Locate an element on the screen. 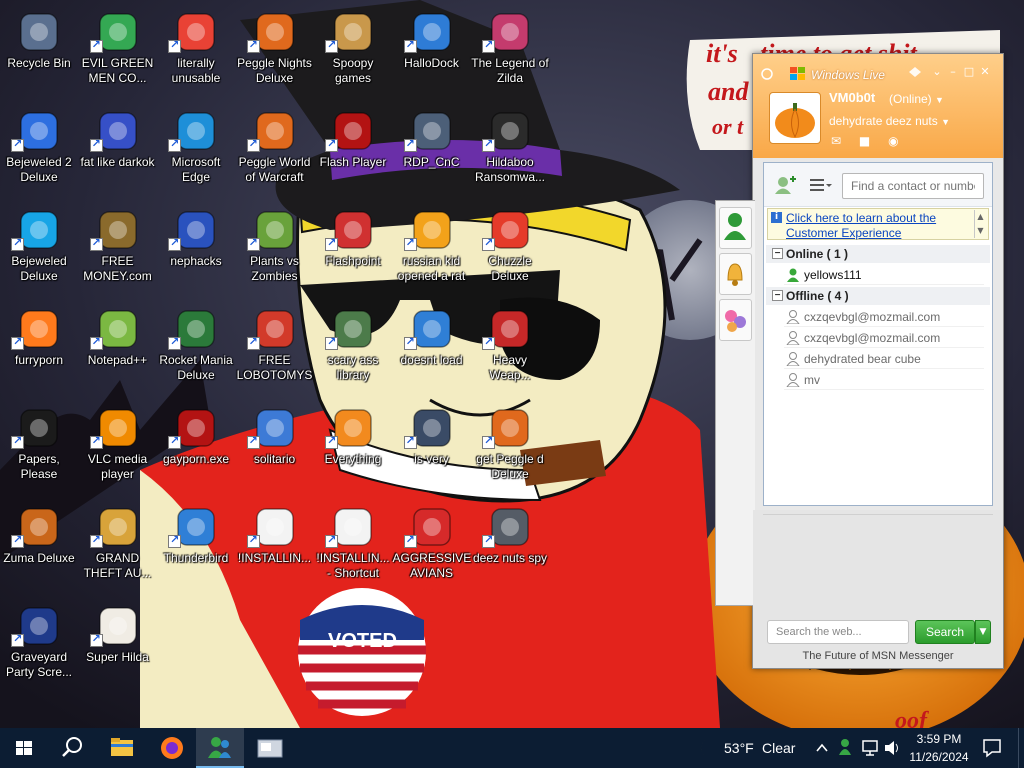 The height and width of the screenshot is (768, 1024). desktop-shortcut: Spoopy games is located at coordinates (353, 52).